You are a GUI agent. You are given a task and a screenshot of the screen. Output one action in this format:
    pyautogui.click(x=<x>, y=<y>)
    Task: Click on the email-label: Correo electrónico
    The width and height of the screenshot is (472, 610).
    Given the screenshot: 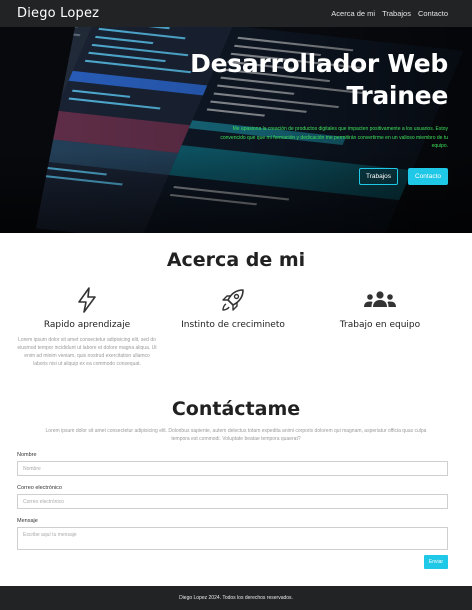 What is the action you would take?
    pyautogui.click(x=39, y=488)
    